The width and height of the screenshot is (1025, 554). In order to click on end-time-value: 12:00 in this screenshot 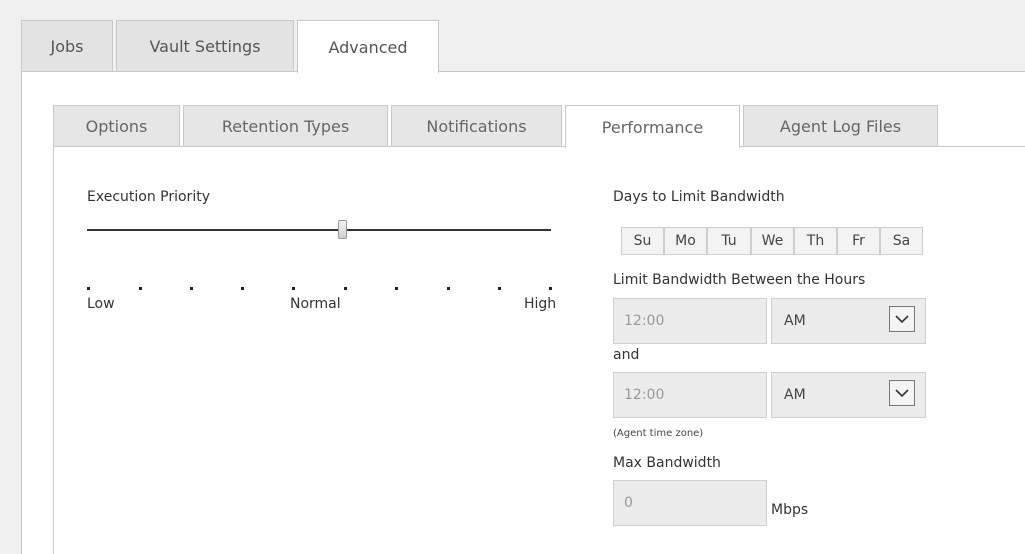, I will do `click(644, 395)`.